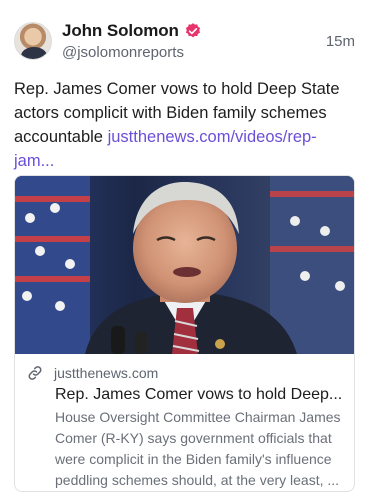  Describe the element at coordinates (185, 373) in the screenshot. I see `domain-row: justthenews.com` at that location.